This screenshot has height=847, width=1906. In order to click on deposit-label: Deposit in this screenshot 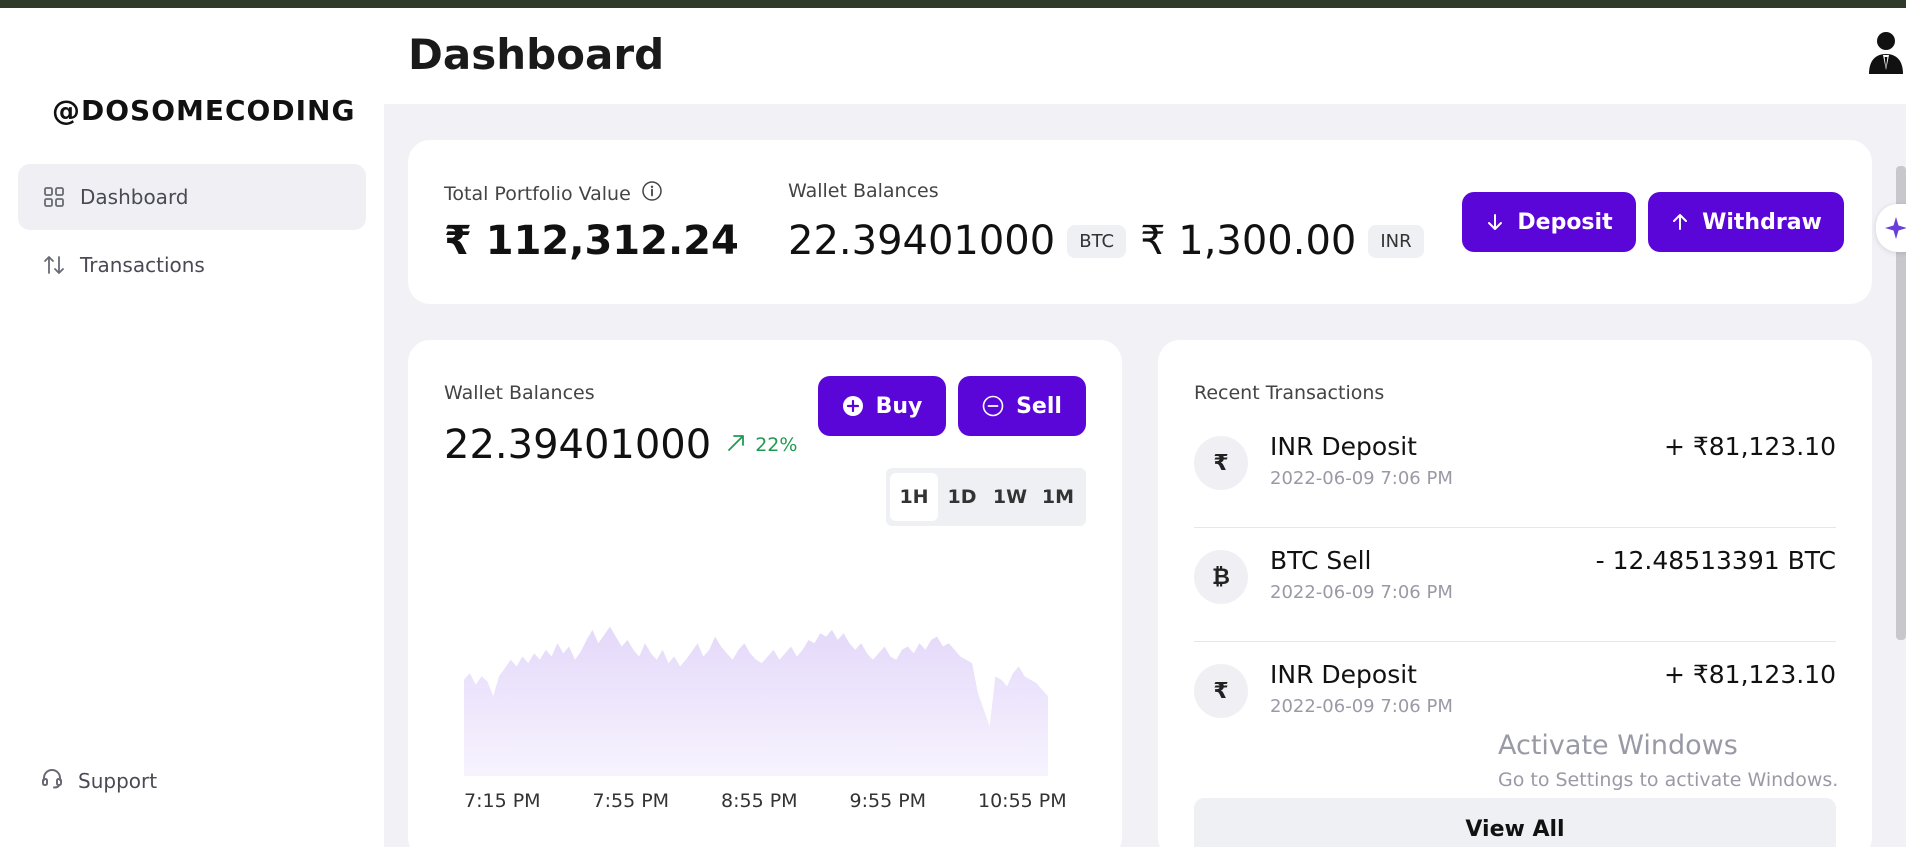, I will do `click(1565, 222)`.